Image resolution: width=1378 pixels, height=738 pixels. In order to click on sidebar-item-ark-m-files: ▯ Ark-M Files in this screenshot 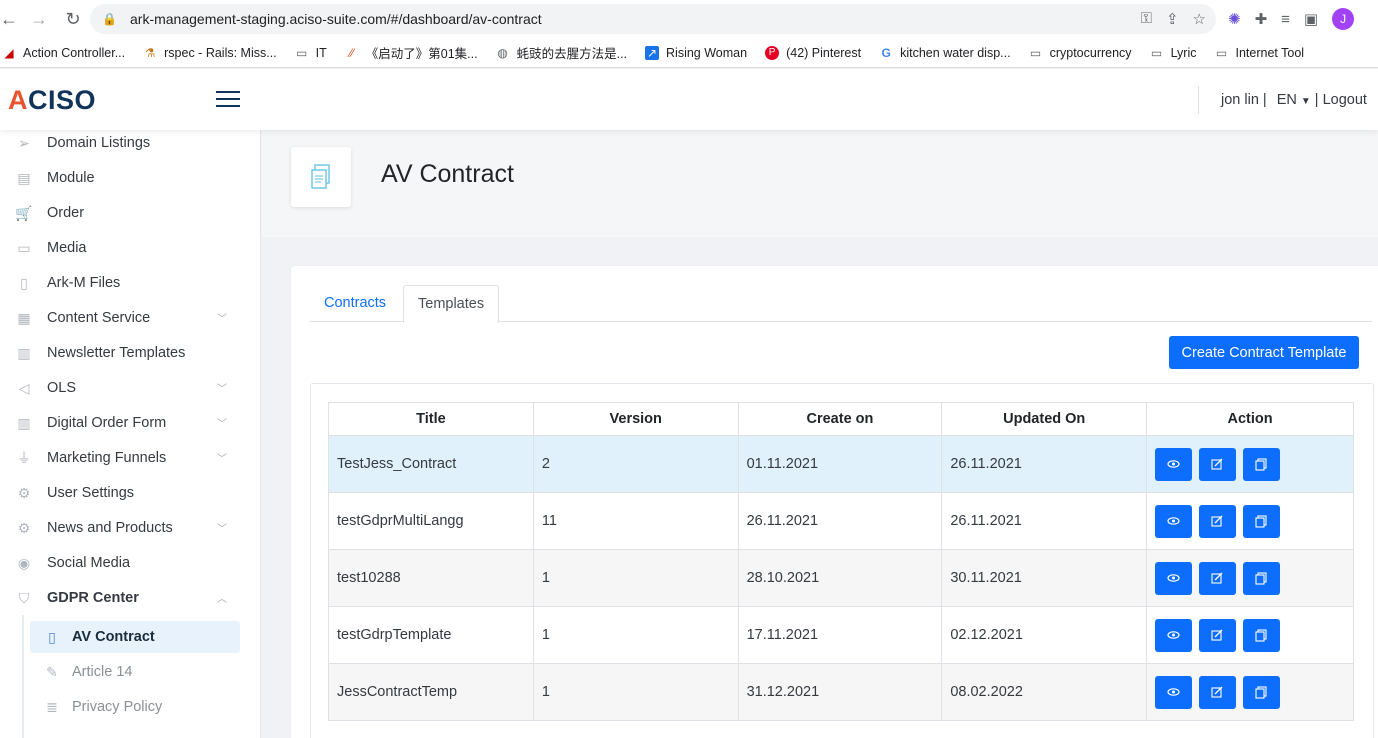, I will do `click(130, 282)`.